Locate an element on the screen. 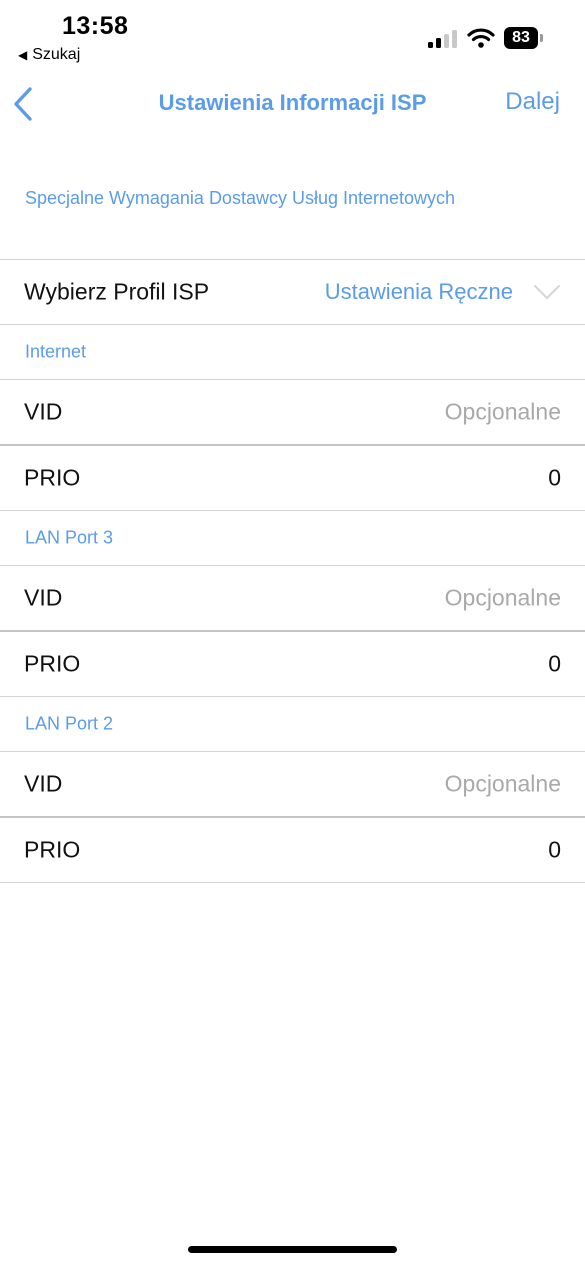  status-time: 13:58 is located at coordinates (95, 26).